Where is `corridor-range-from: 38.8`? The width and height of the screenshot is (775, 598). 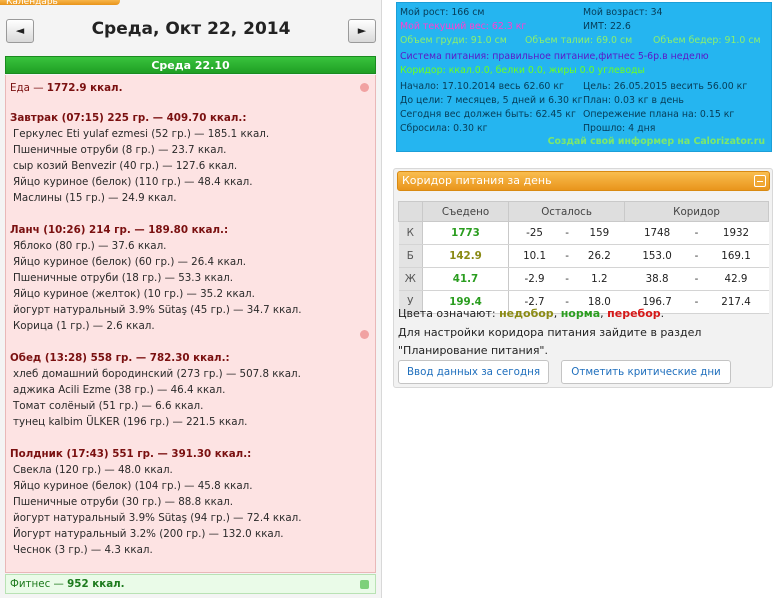
corridor-range-from: 38.8 is located at coordinates (657, 279).